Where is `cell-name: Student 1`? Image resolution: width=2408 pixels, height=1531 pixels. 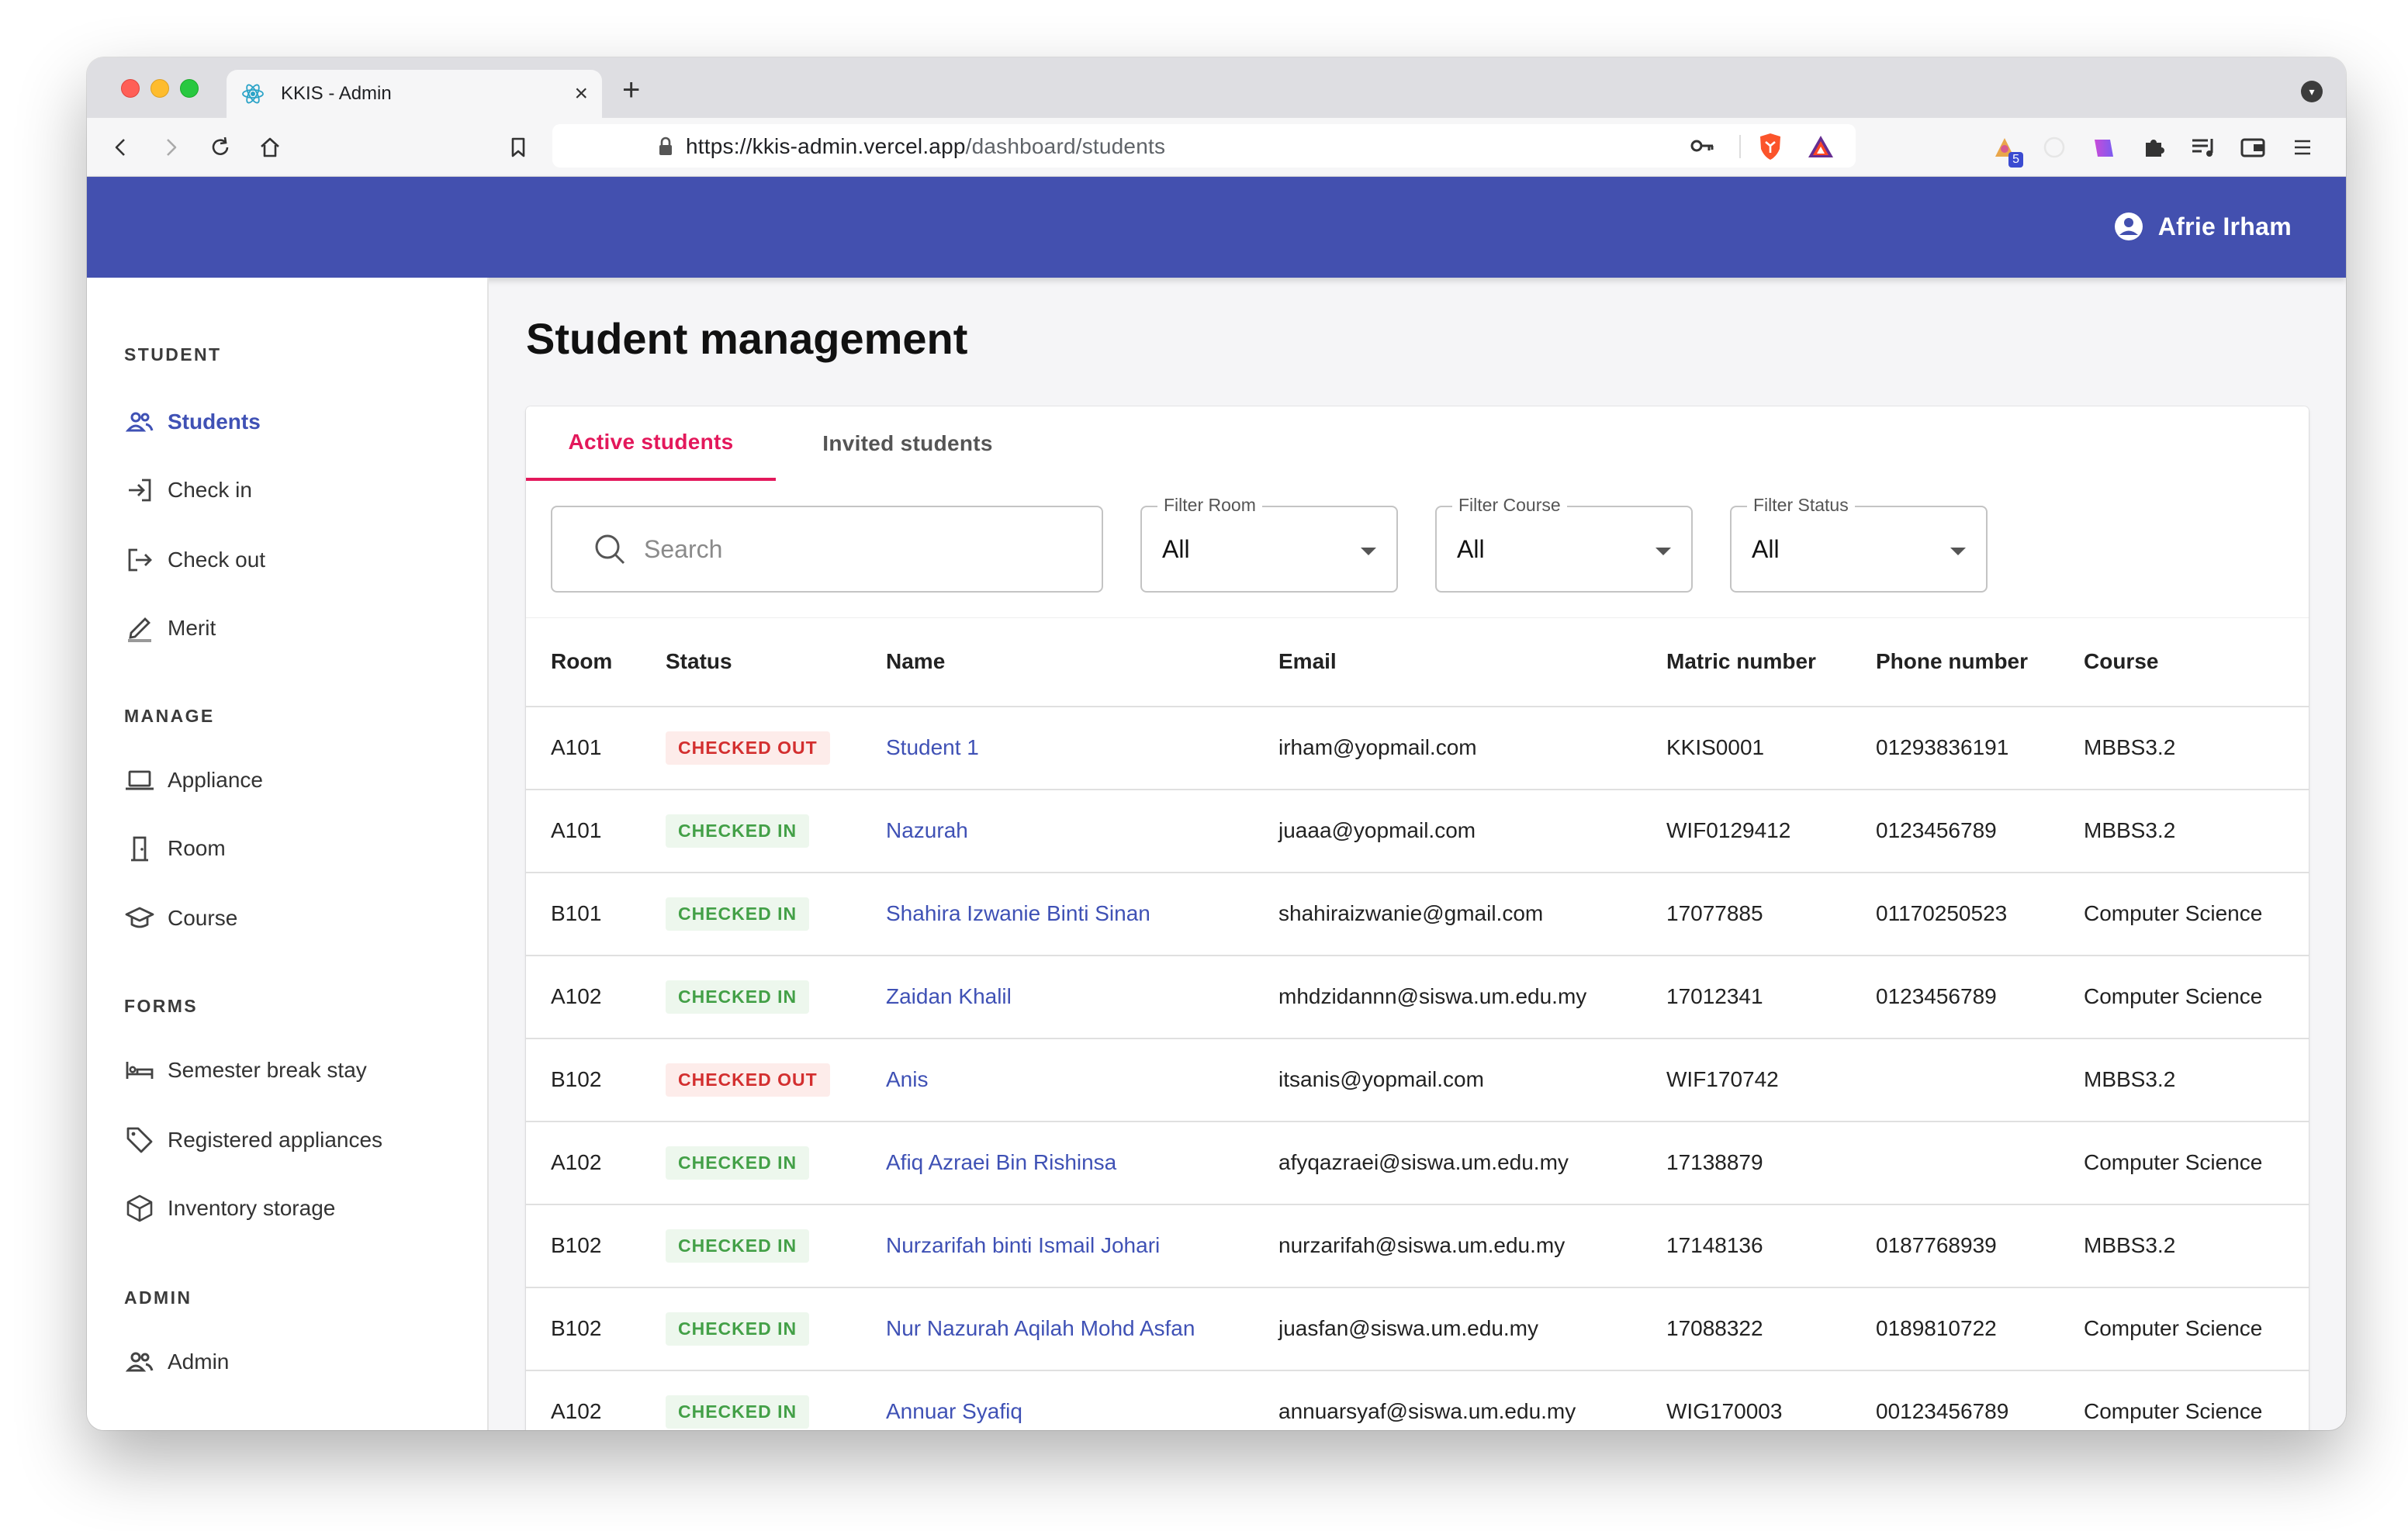
cell-name: Student 1 is located at coordinates (1057, 748).